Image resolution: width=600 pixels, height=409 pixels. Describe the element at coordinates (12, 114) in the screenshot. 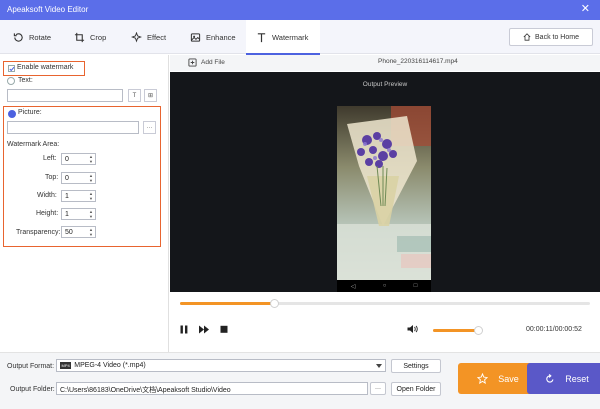

I see `picture-radio` at that location.